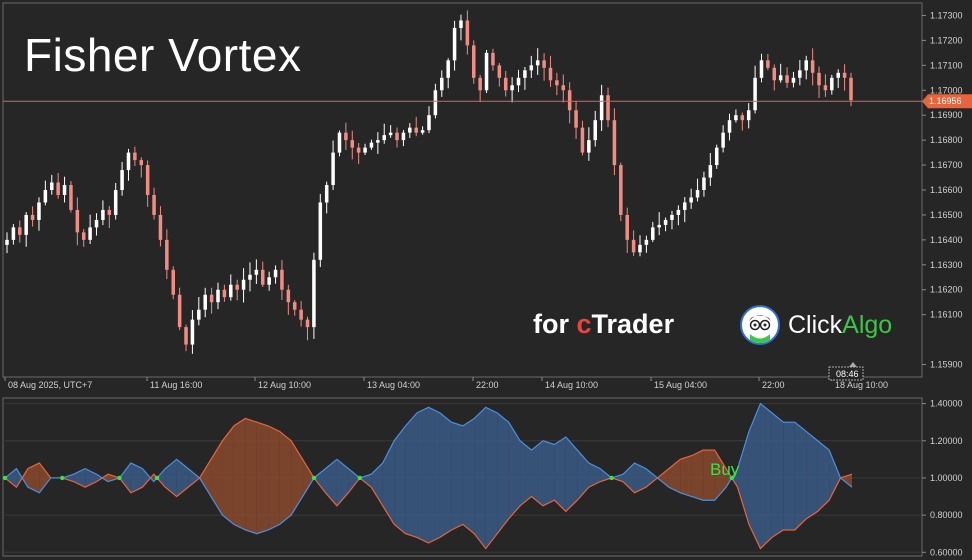  I want to click on price-axis-label: 1.16500, so click(946, 215).